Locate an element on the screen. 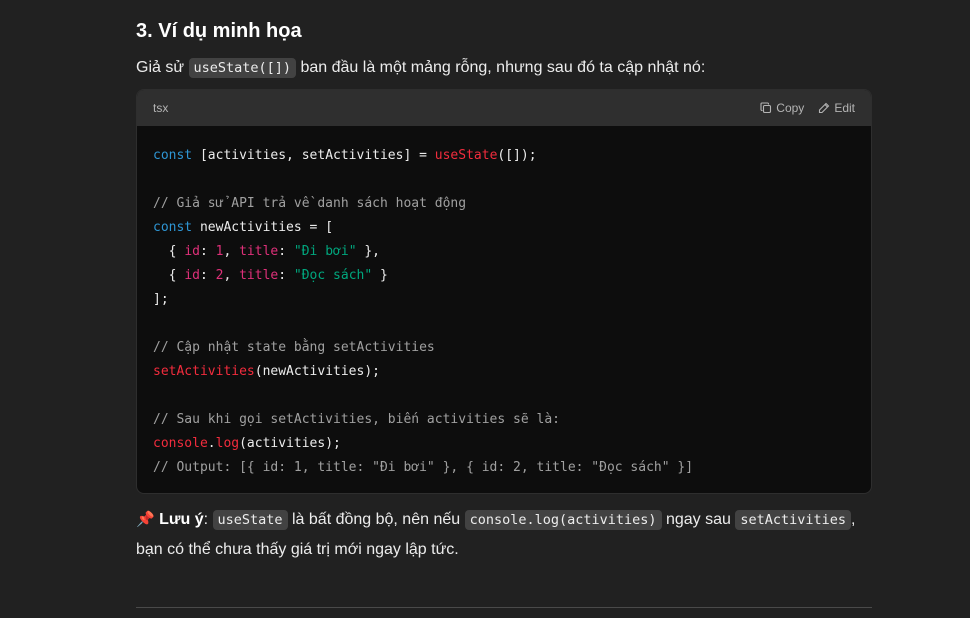 The image size is (970, 618). inline-code-usestate: useState([]) is located at coordinates (242, 68).